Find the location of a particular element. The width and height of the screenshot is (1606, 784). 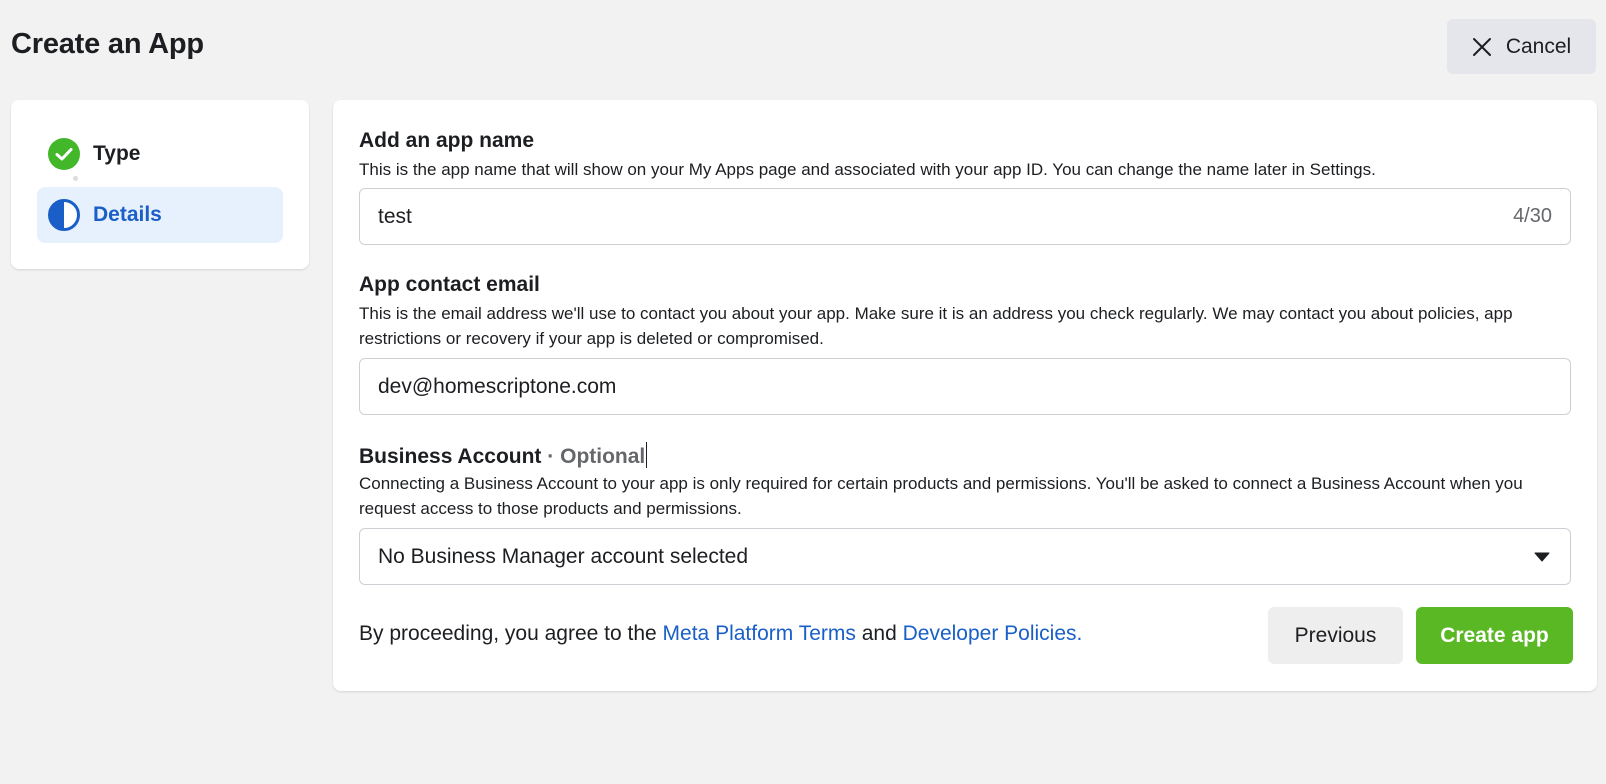

developer-policies-link: Developer Policies. is located at coordinates (993, 633).